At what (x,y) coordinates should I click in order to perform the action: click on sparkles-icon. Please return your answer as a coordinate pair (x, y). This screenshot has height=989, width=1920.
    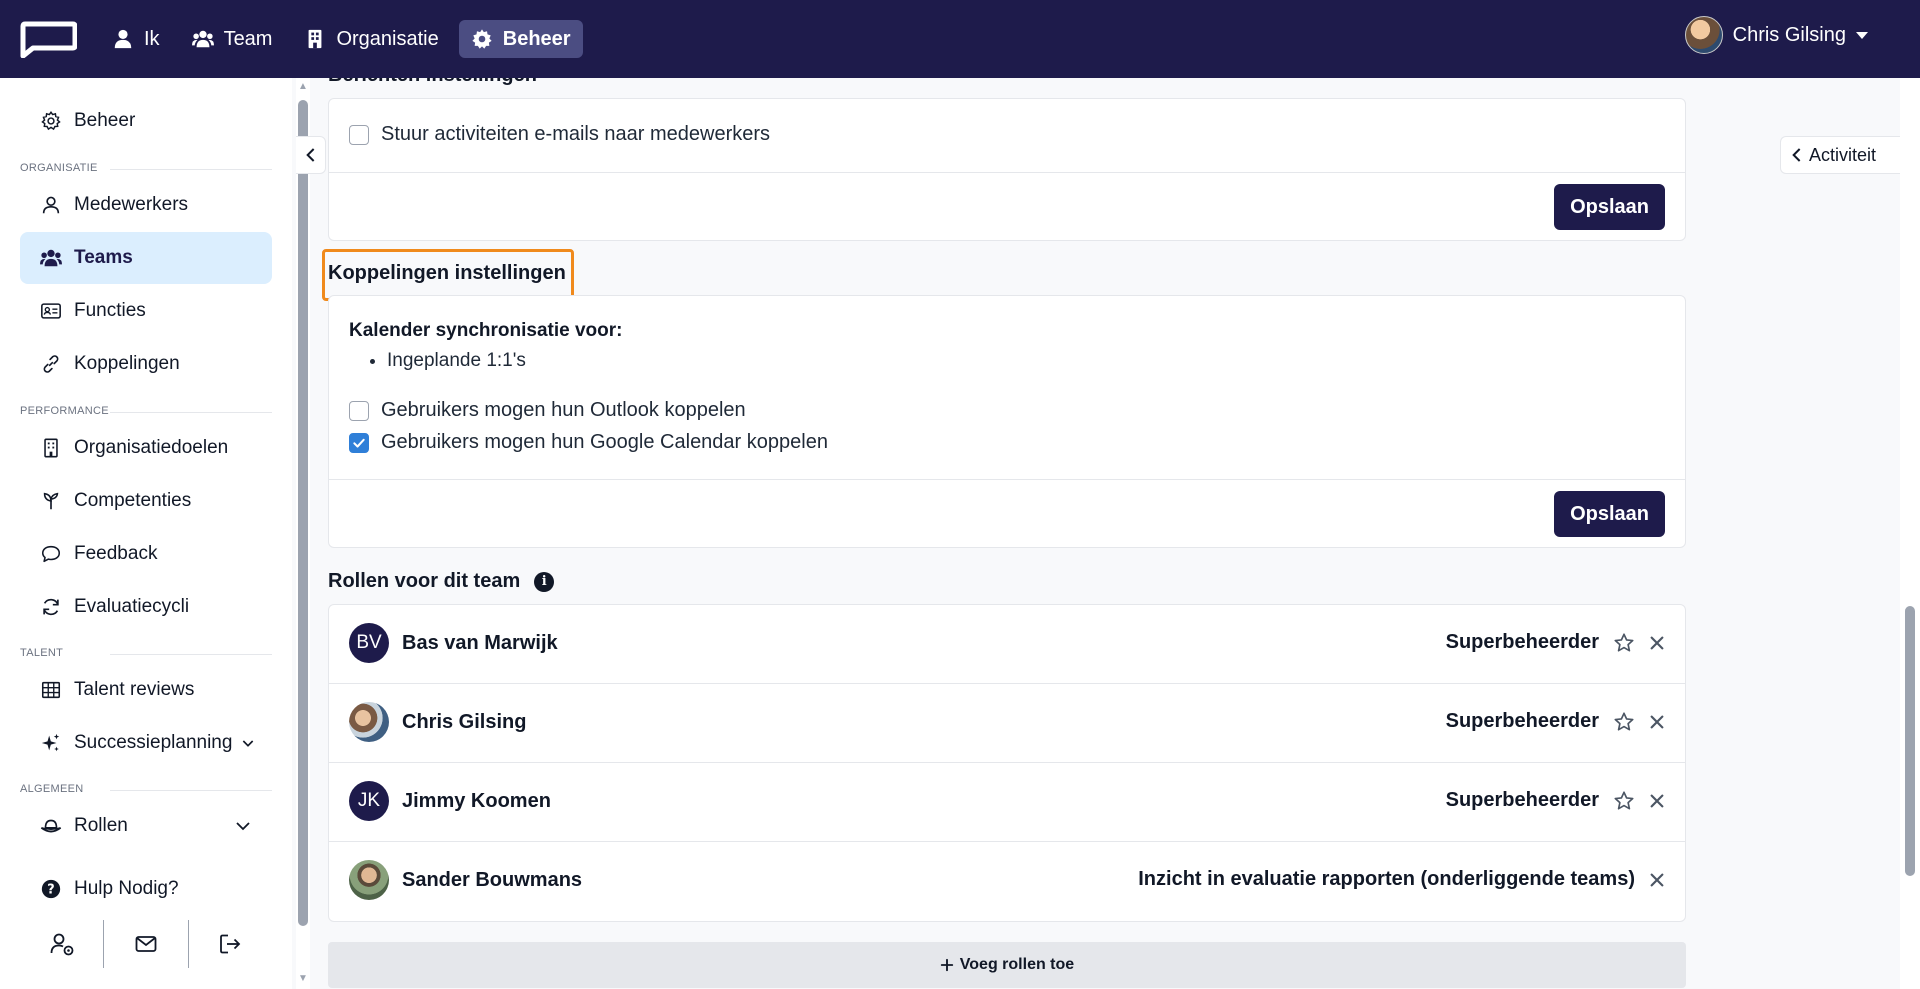
    Looking at the image, I should click on (50, 742).